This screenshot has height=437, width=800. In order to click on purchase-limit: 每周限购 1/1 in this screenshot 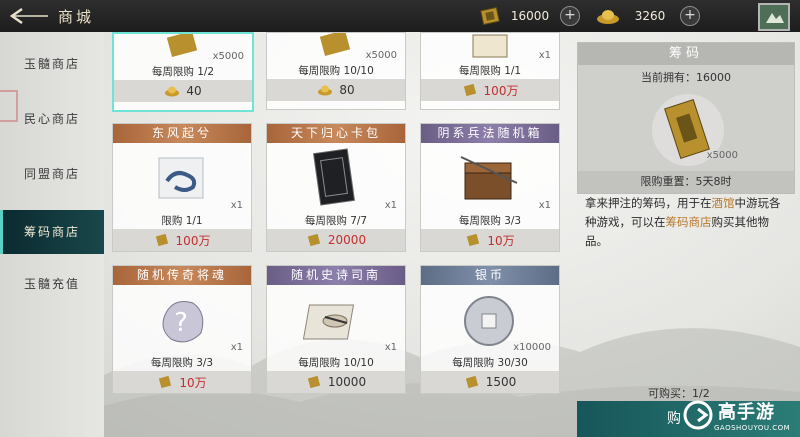, I will do `click(490, 71)`.